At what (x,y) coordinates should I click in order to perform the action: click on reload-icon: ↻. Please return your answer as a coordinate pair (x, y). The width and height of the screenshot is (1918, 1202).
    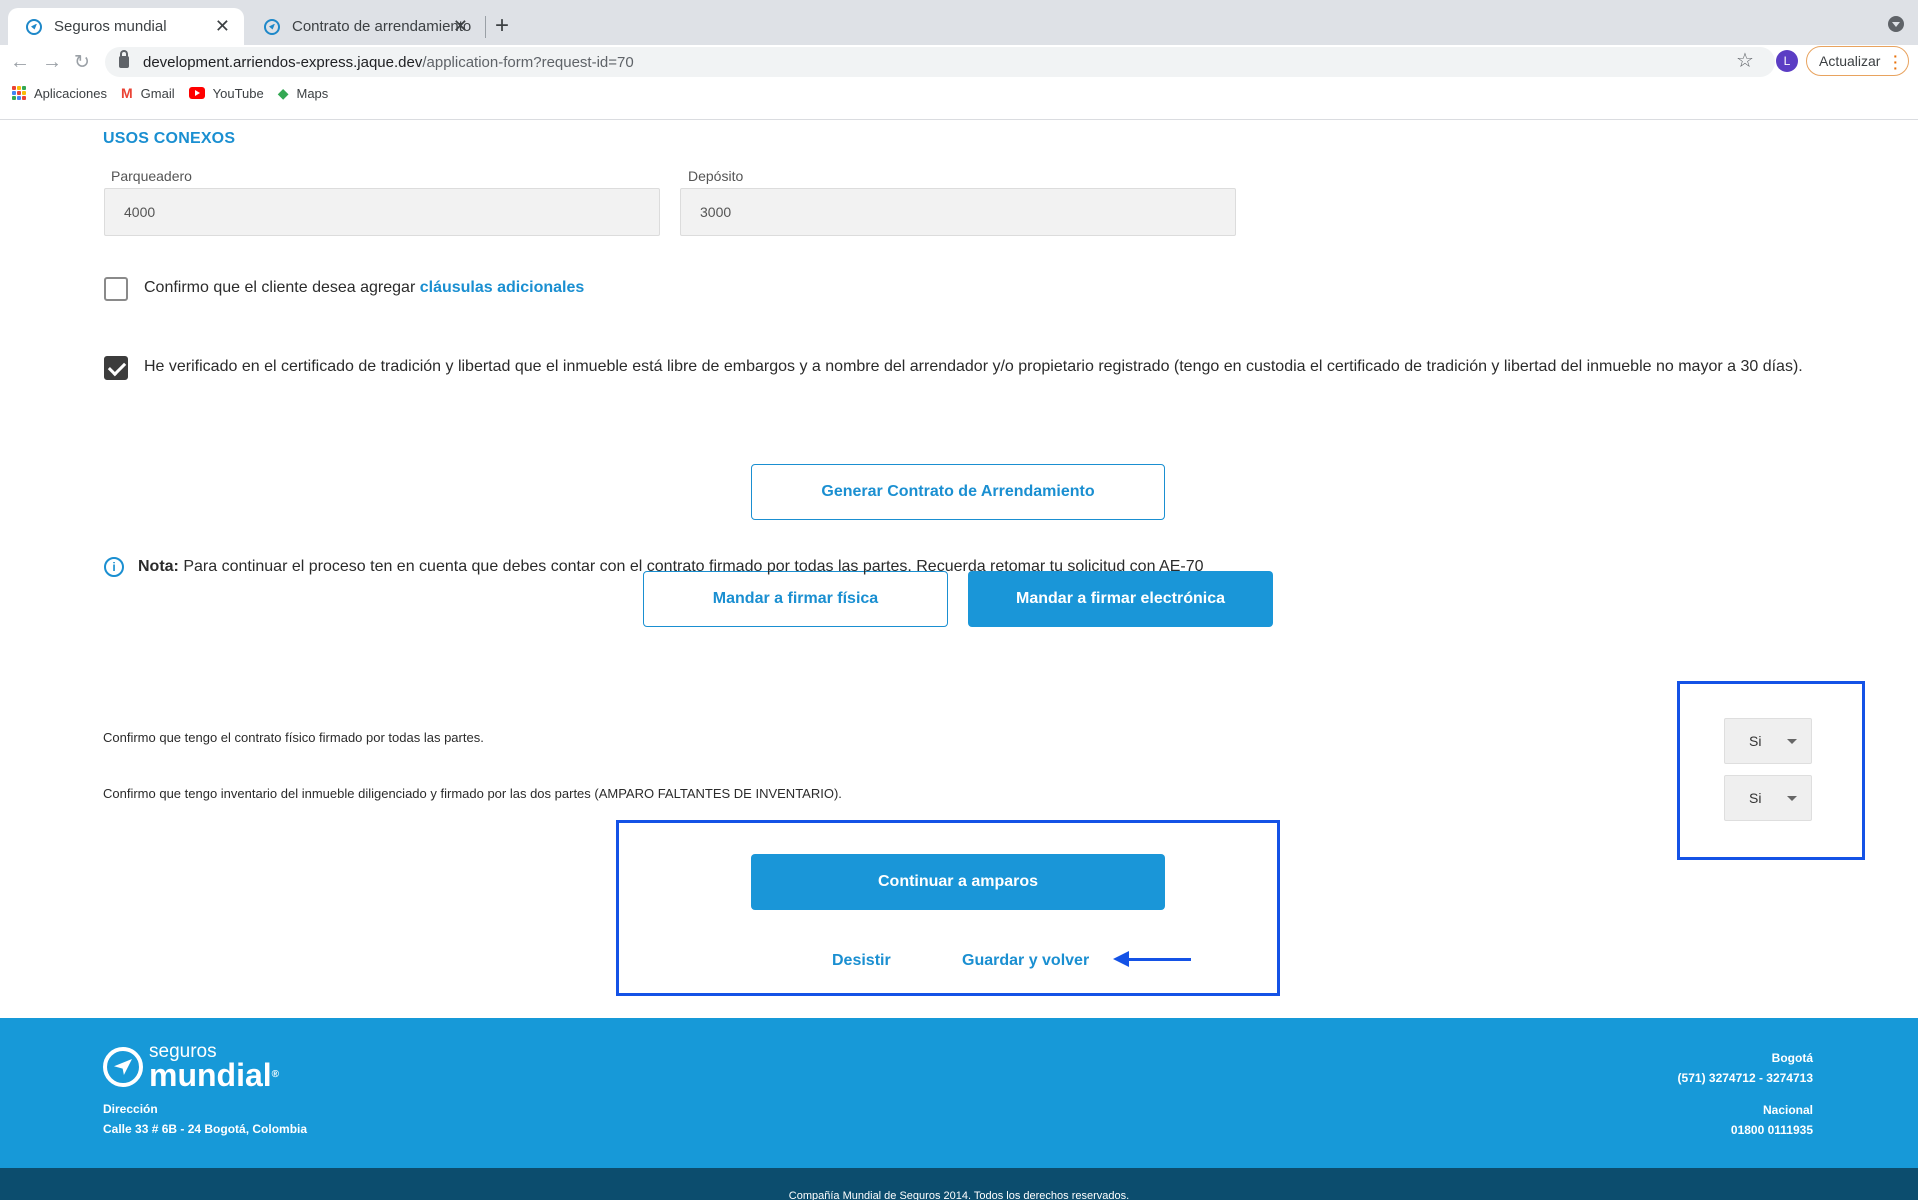
    Looking at the image, I should click on (82, 62).